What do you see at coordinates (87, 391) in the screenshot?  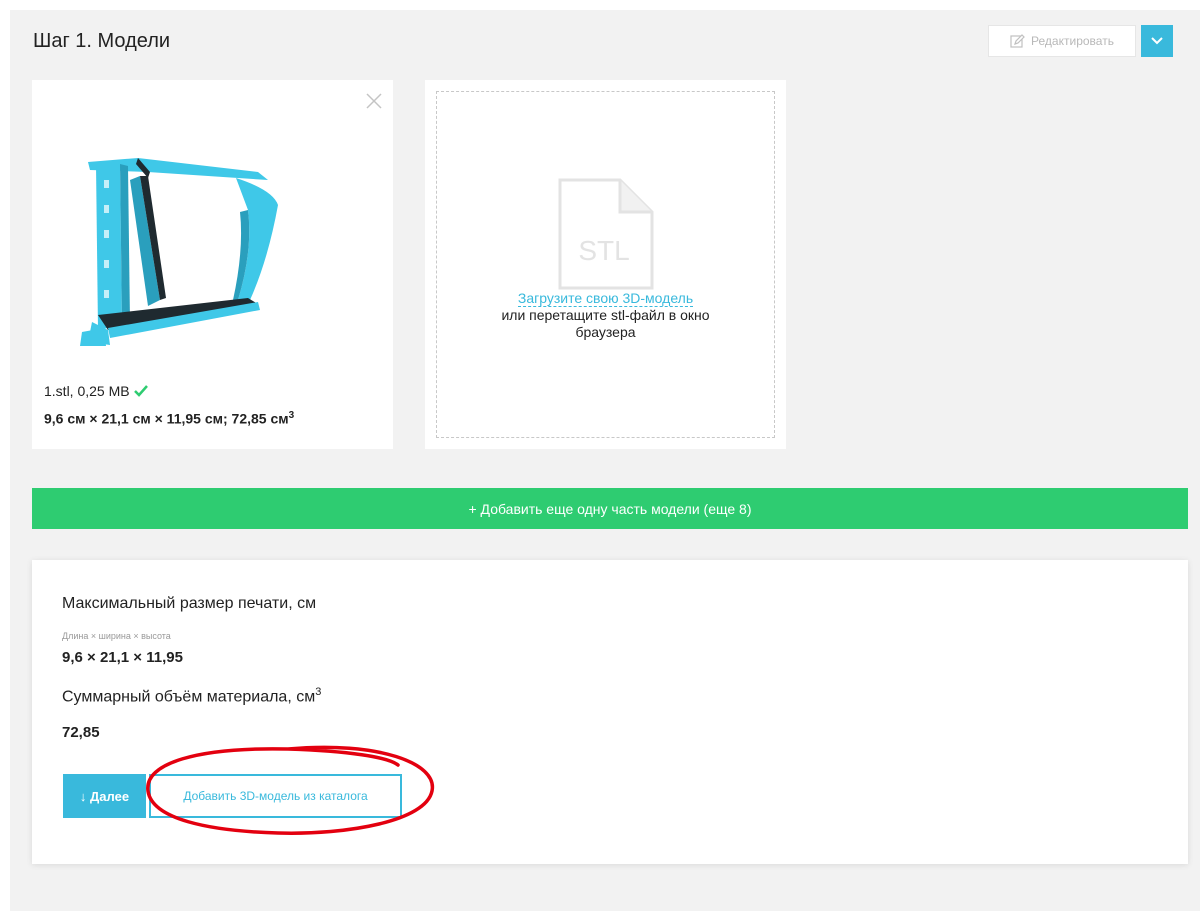 I see `file-info-text: 1.stl, 0,25 MB` at bounding box center [87, 391].